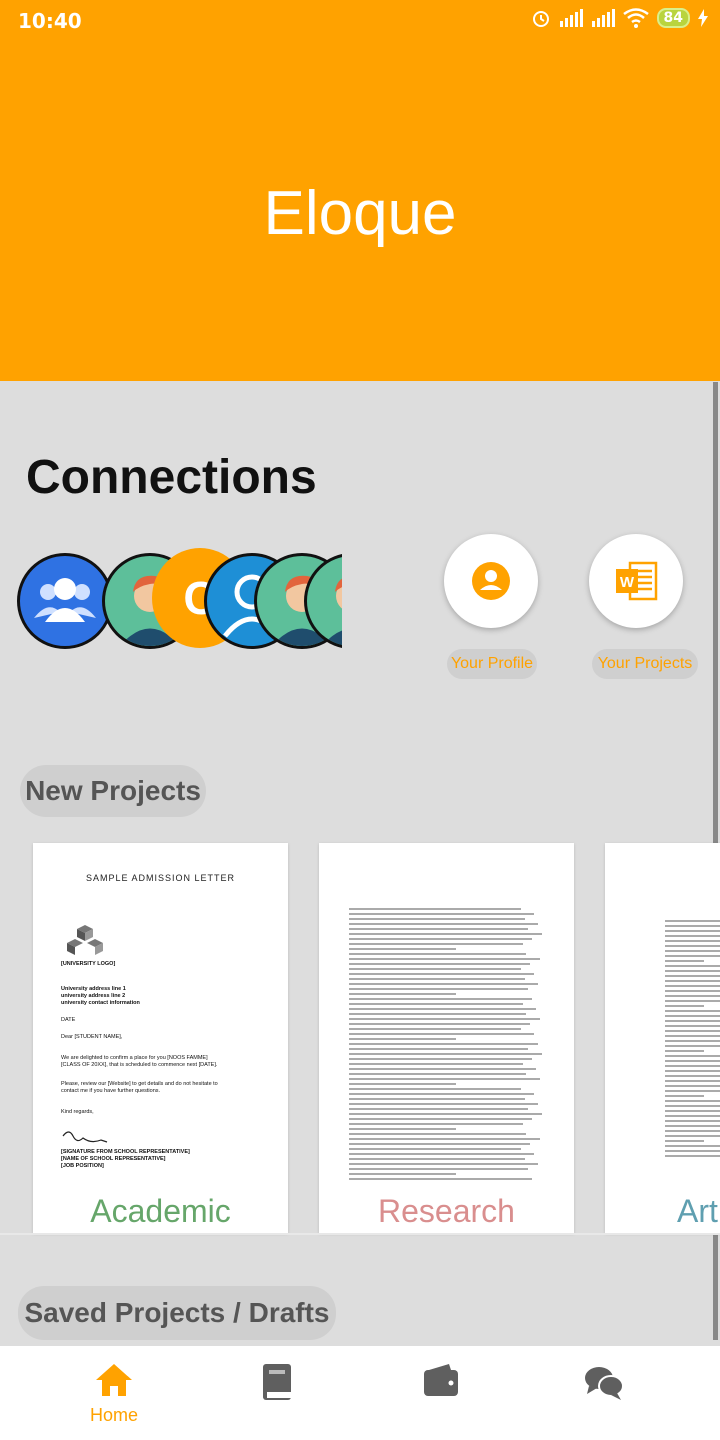 This screenshot has height=1440, width=720. Describe the element at coordinates (50, 21) in the screenshot. I see `status-time: 10:40` at that location.